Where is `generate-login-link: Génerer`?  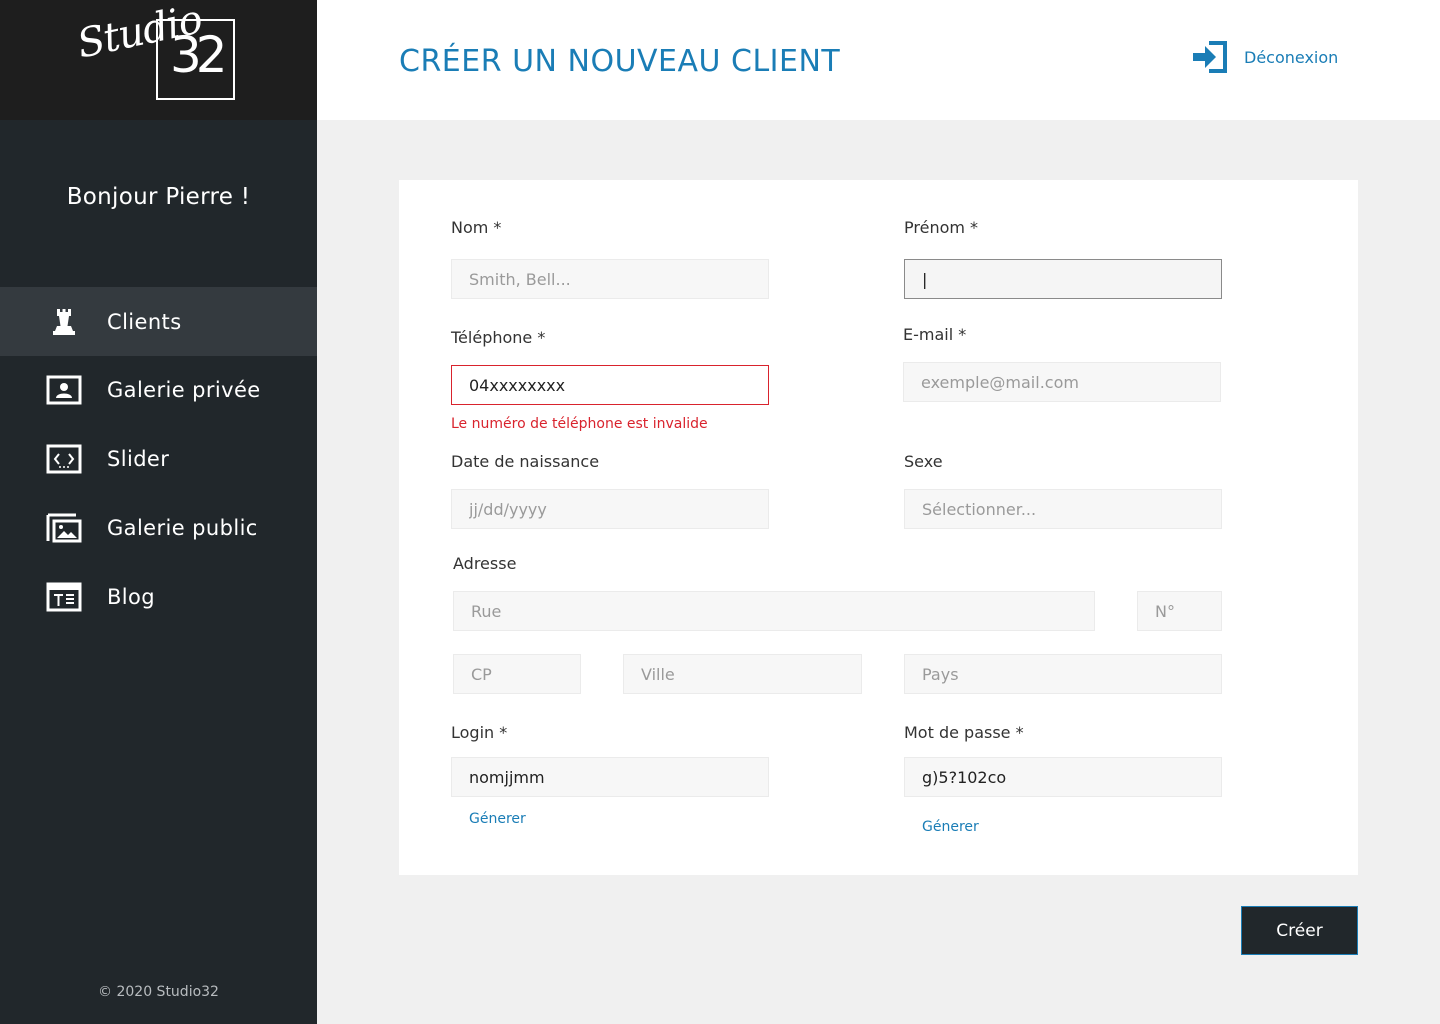
generate-login-link: Génerer is located at coordinates (497, 819).